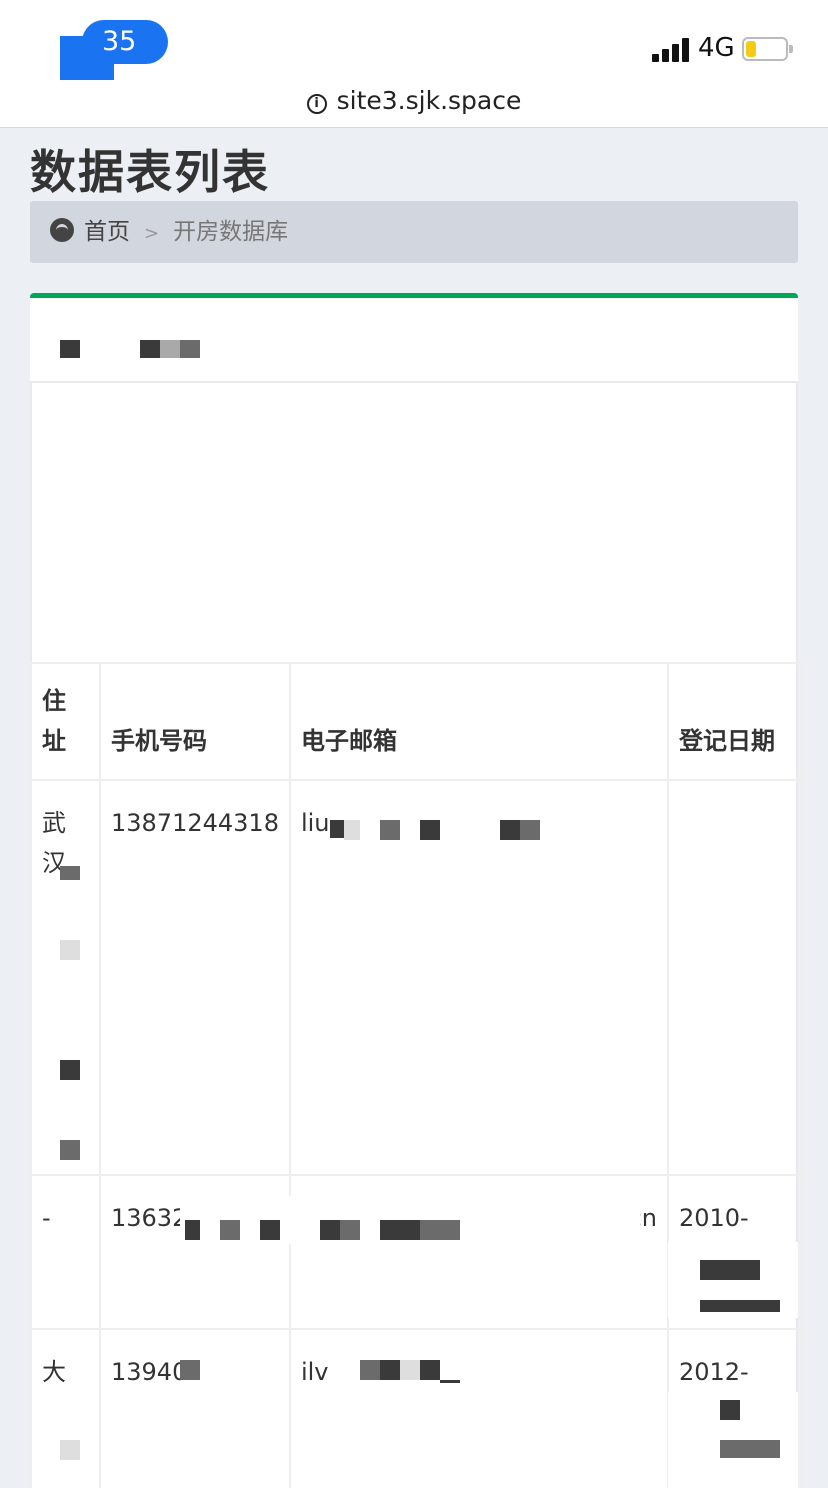 The height and width of the screenshot is (1488, 828). I want to click on address-bar: i site3.sjk.space, so click(414, 100).